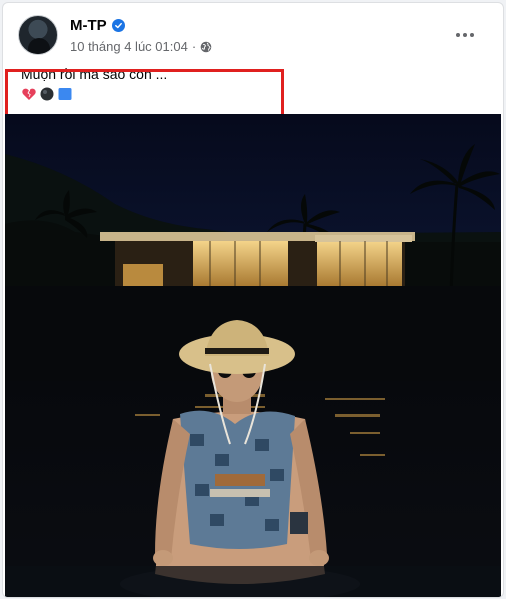 The width and height of the screenshot is (506, 599). What do you see at coordinates (206, 47) in the screenshot?
I see `globe-icon` at bounding box center [206, 47].